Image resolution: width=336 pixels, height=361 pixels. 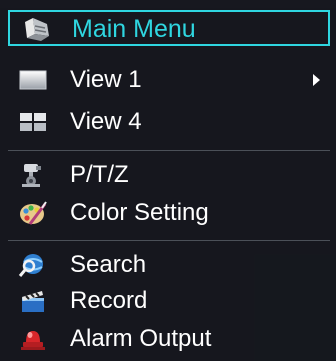 What do you see at coordinates (316, 80) in the screenshot?
I see `submenu-arrow-icon` at bounding box center [316, 80].